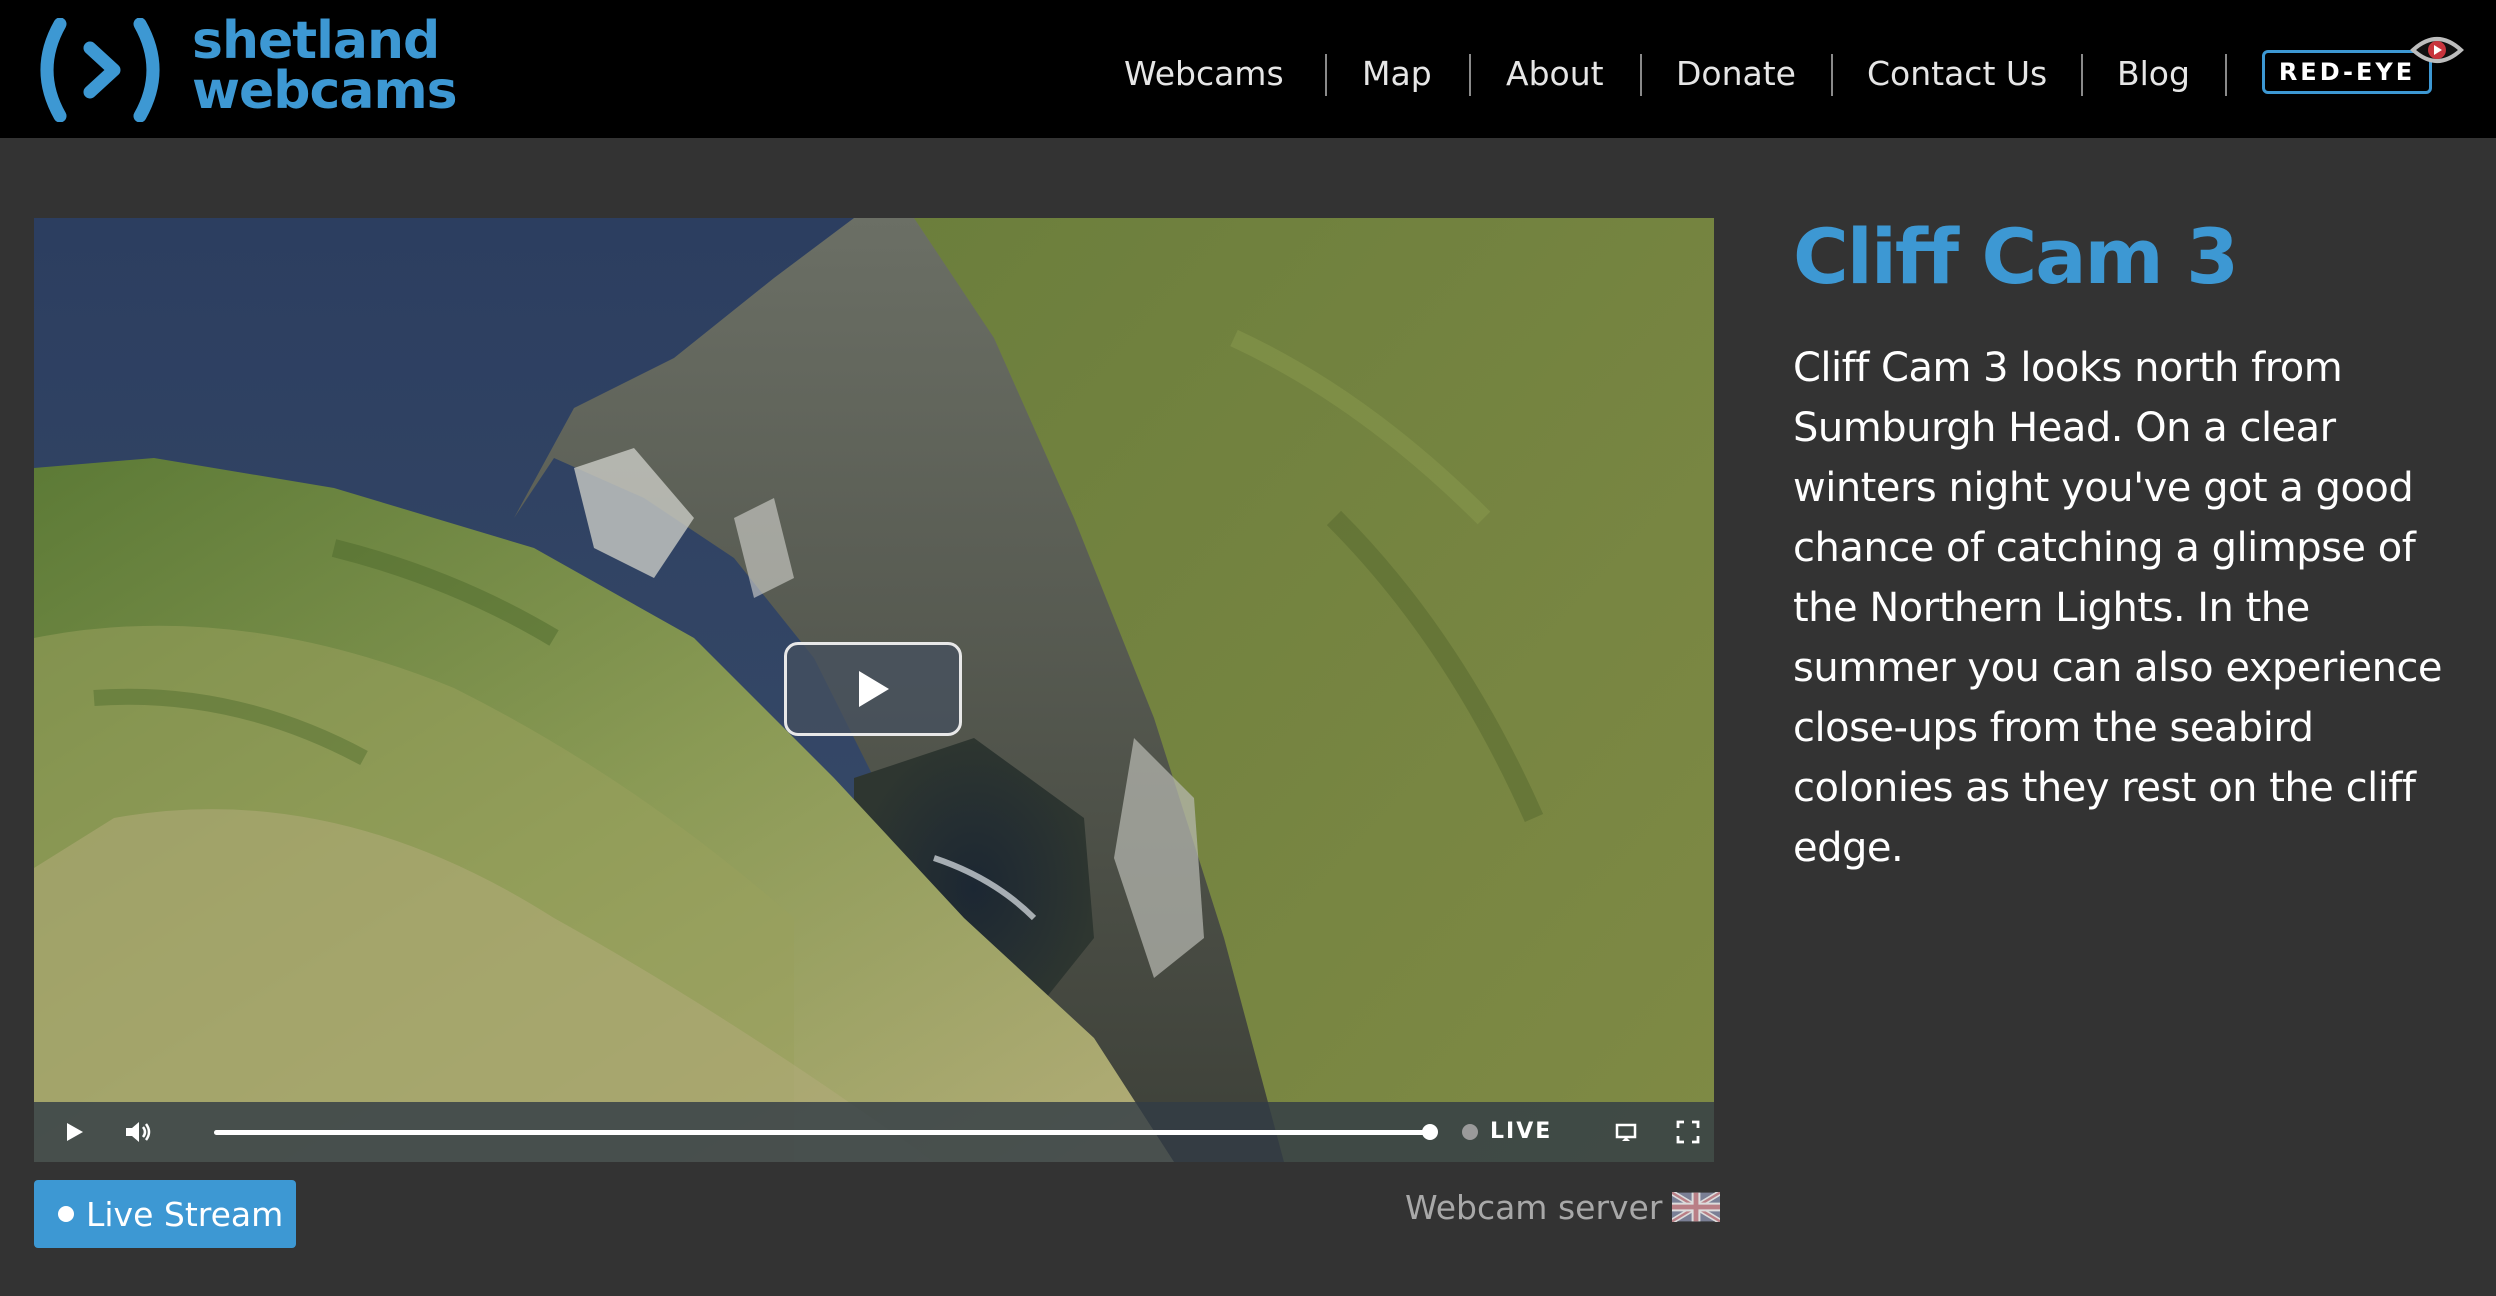 This screenshot has width=2496, height=1296. Describe the element at coordinates (100, 70) in the screenshot. I see `logo-bracket-icon` at that location.